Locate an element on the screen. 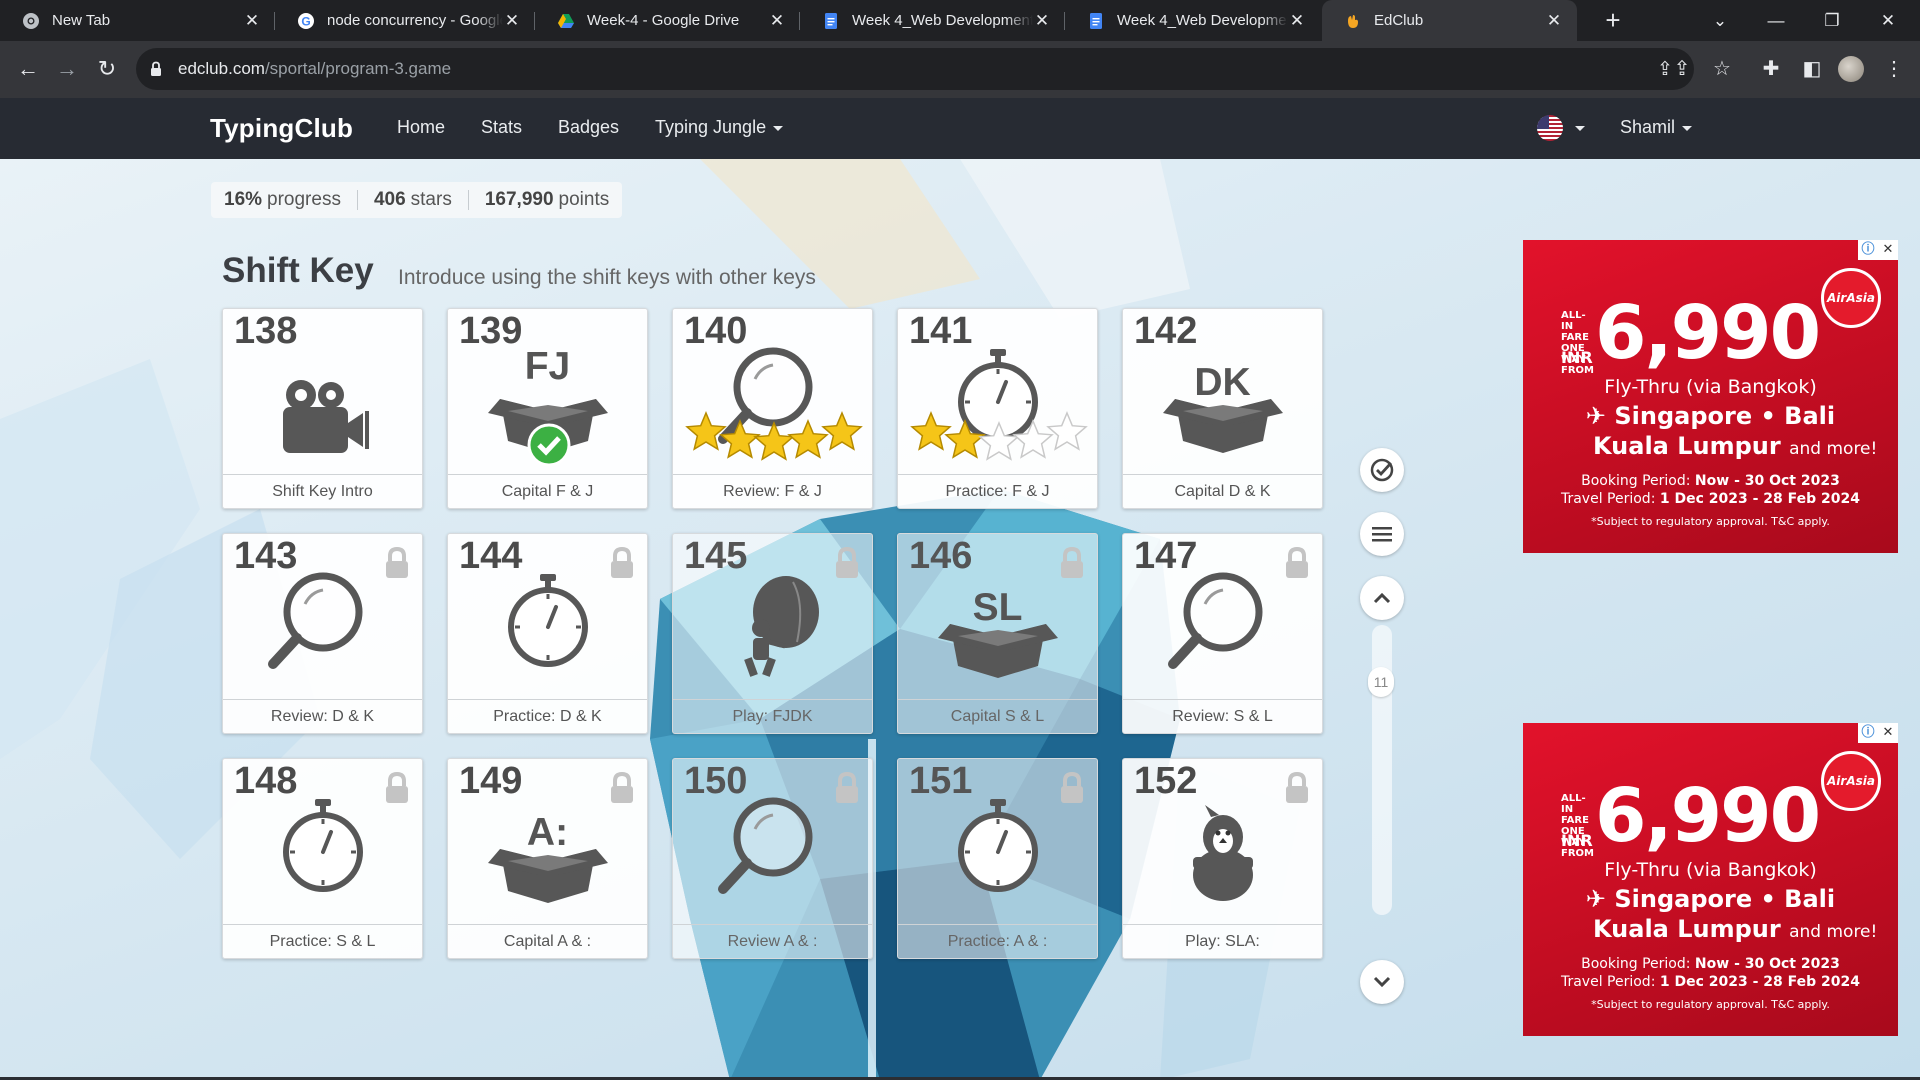 This screenshot has height=1080, width=1920. tab-edclub: EdClub ✕ is located at coordinates (1449, 20).